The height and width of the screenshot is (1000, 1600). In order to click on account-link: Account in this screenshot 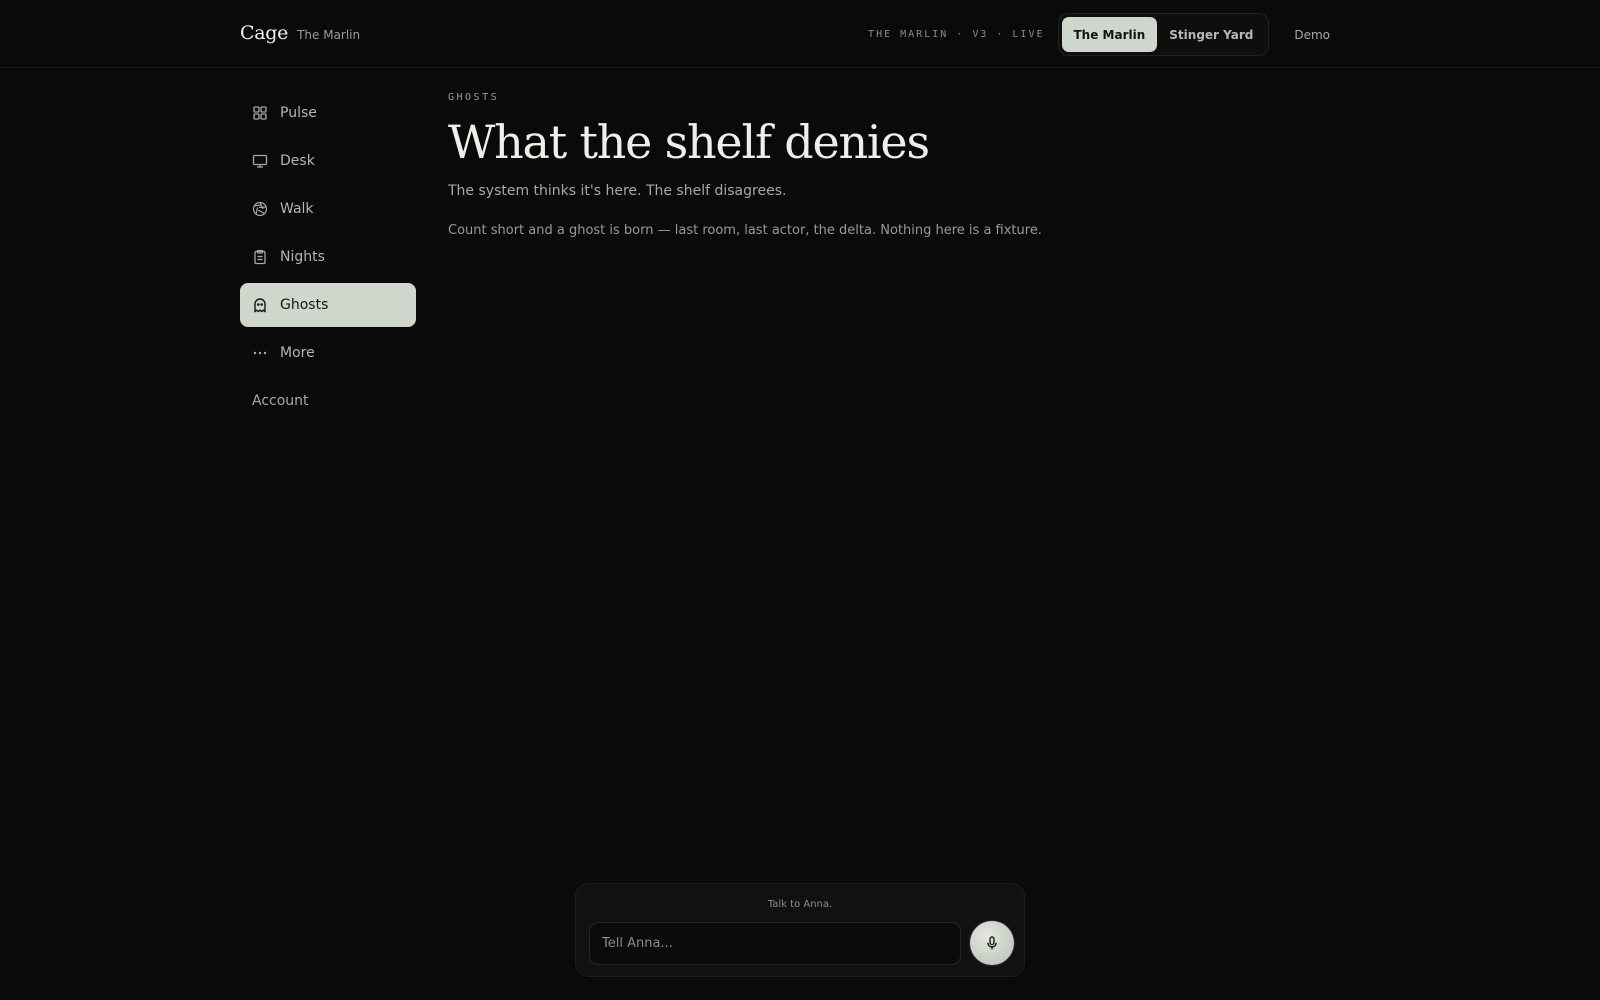, I will do `click(328, 401)`.